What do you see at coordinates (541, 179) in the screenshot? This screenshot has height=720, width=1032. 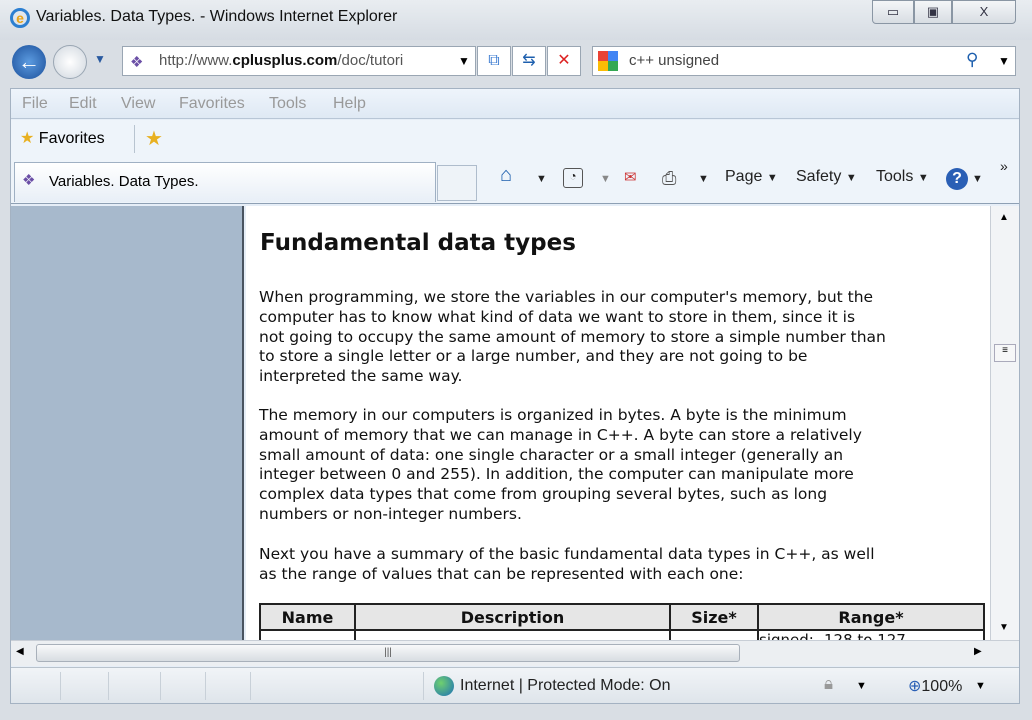 I see `home-dropdown: ▼` at bounding box center [541, 179].